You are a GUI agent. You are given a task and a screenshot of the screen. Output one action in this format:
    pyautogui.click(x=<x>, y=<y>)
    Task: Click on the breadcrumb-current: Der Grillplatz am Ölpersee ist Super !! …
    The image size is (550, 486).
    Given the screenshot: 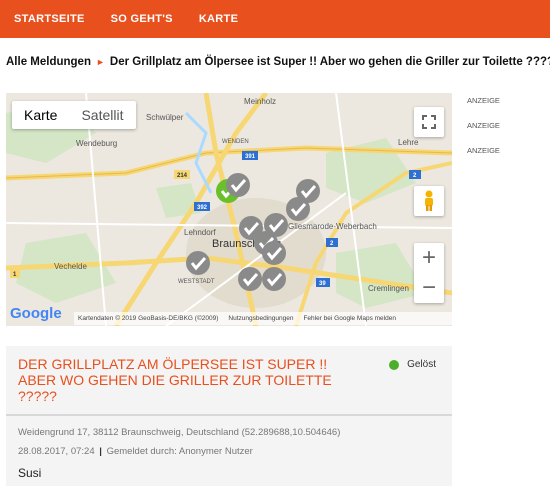 What is the action you would take?
    pyautogui.click(x=329, y=62)
    